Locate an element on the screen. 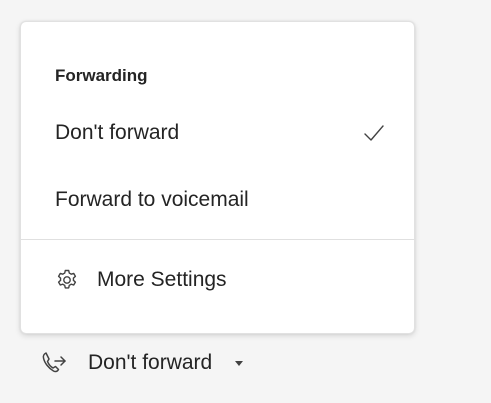 This screenshot has width=491, height=403. checkmark-icon is located at coordinates (374, 133).